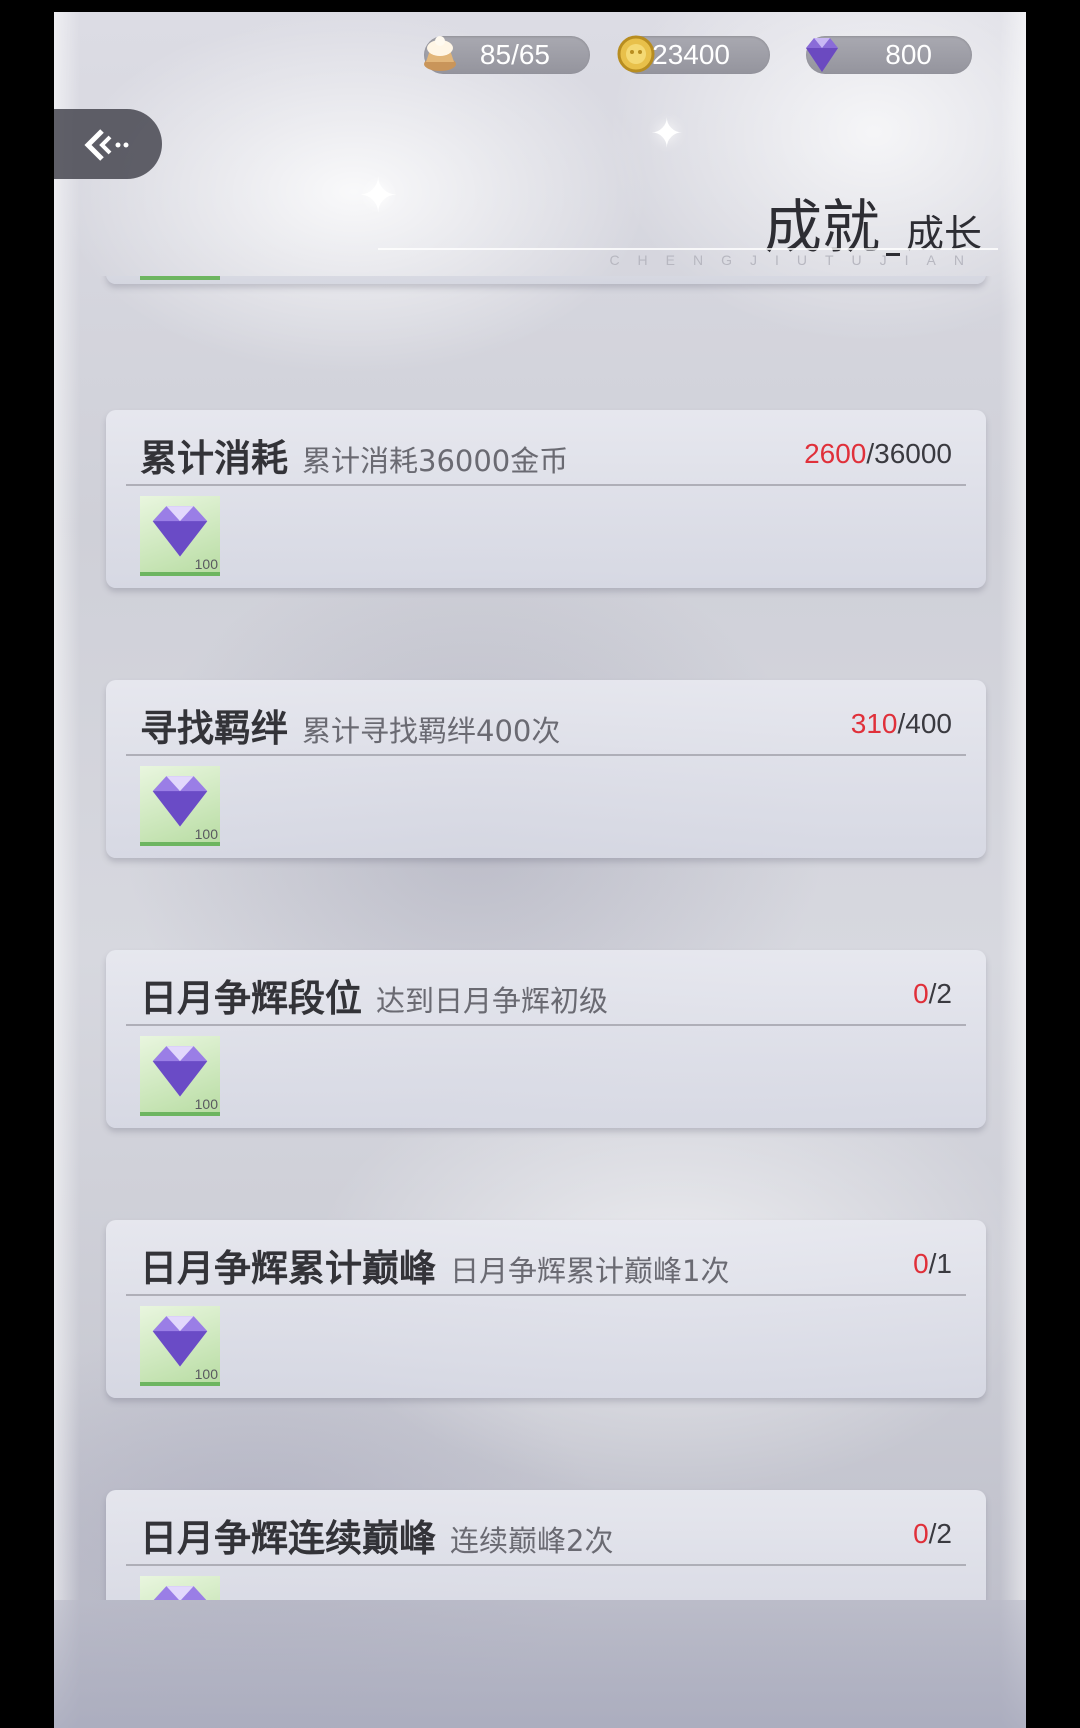 The width and height of the screenshot is (1080, 1728). Describe the element at coordinates (374, 998) in the screenshot. I see `achievement-name: 日月争辉段位 达到日月争辉初级` at that location.